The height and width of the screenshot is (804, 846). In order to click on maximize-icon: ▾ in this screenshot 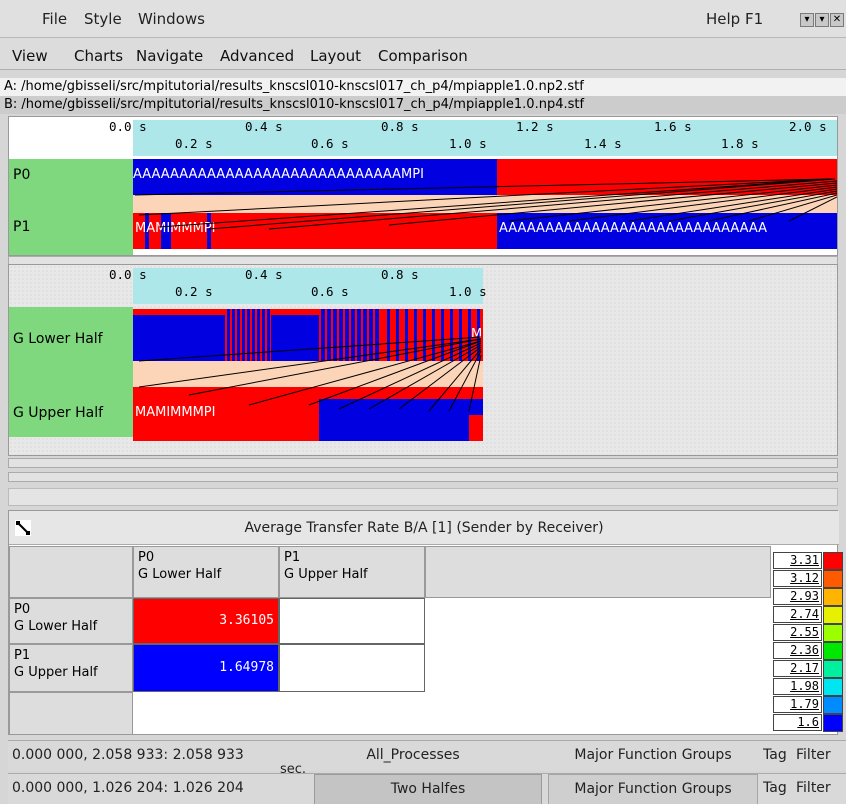, I will do `click(822, 20)`.